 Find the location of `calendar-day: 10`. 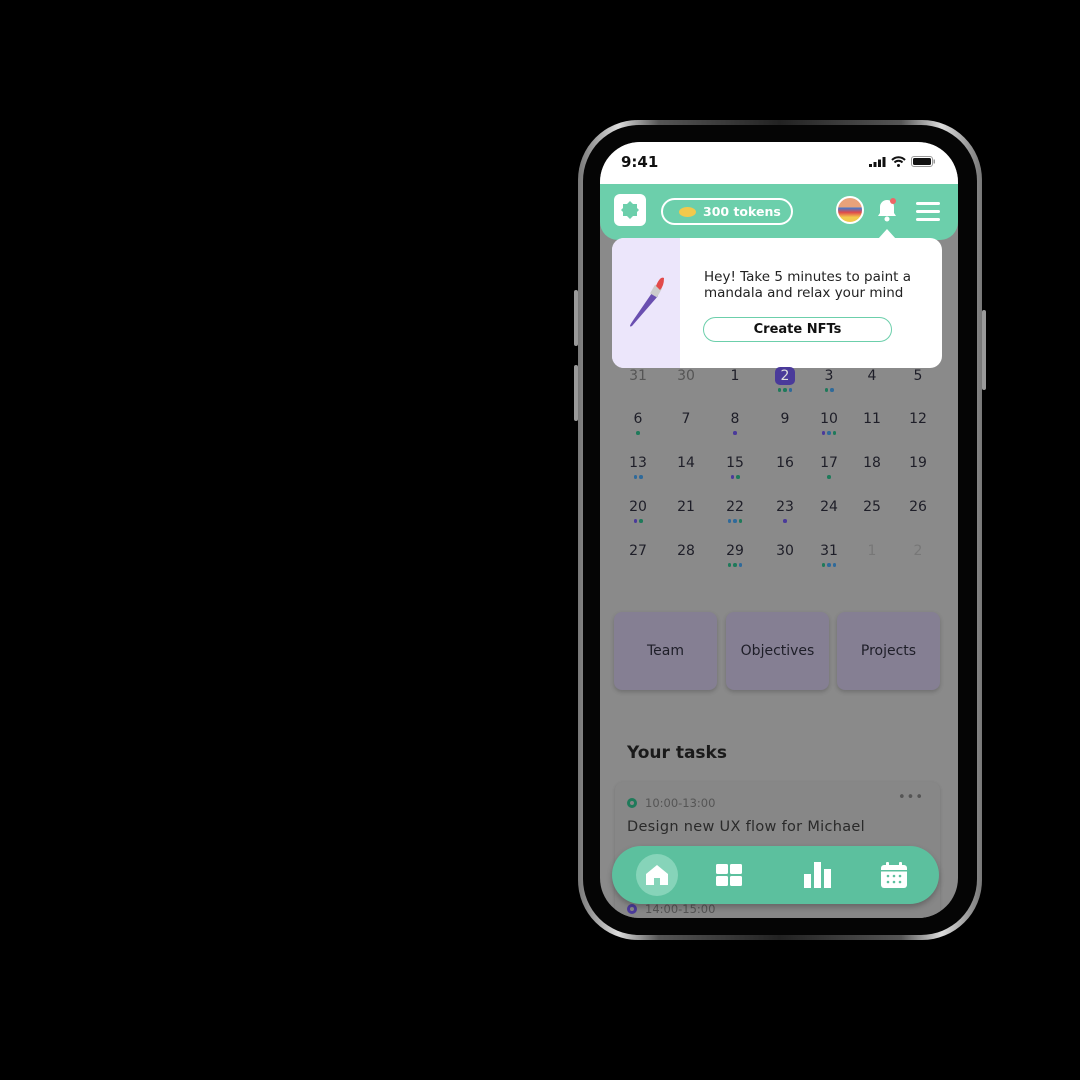

calendar-day: 10 is located at coordinates (829, 423).